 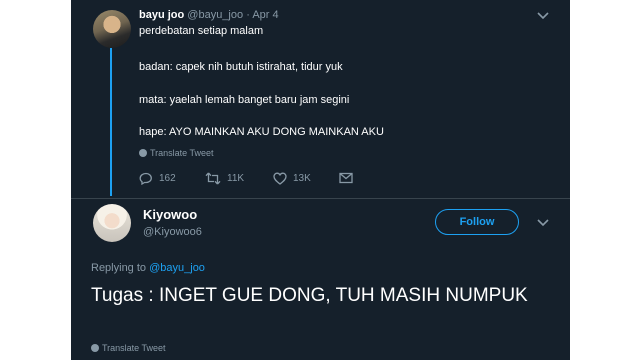 What do you see at coordinates (172, 232) in the screenshot?
I see `tweet2-author-handle: @Kiyowoo6` at bounding box center [172, 232].